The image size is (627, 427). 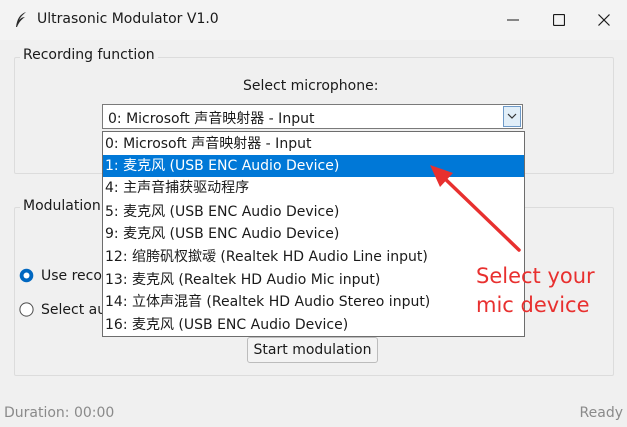 I want to click on recording-group-title: Recording function, so click(x=89, y=55).